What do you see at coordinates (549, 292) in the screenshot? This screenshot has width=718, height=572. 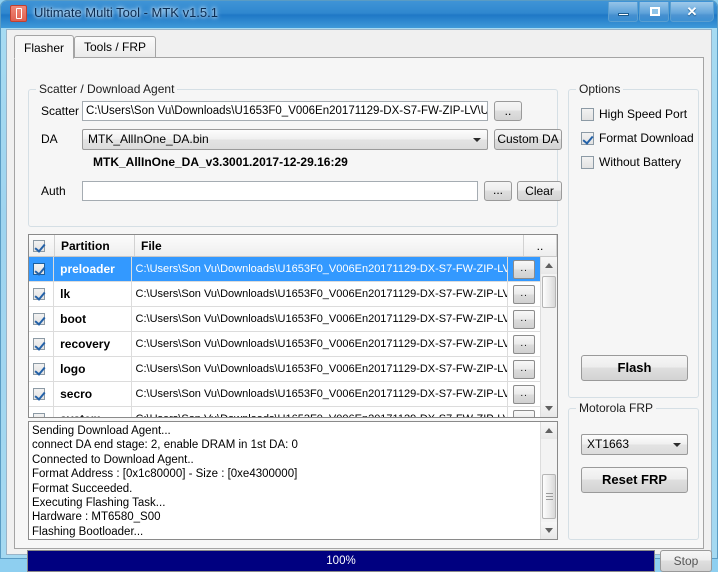 I see `partition-scroll-thumb` at bounding box center [549, 292].